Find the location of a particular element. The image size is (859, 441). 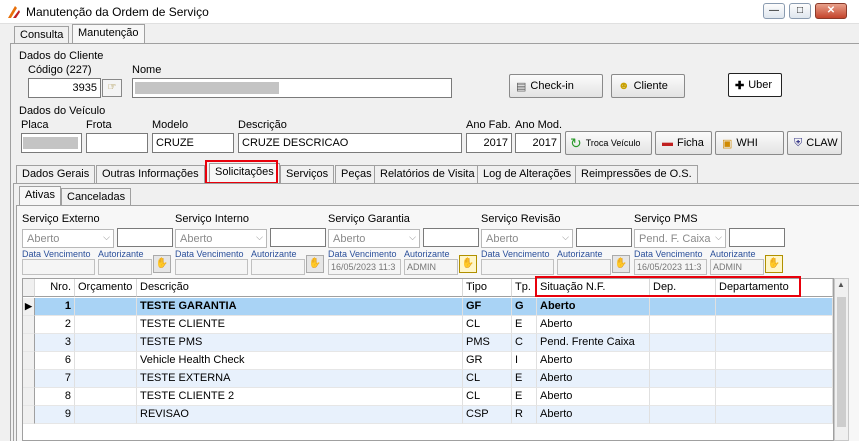

claw-button: ⛨ CLAW is located at coordinates (814, 143).